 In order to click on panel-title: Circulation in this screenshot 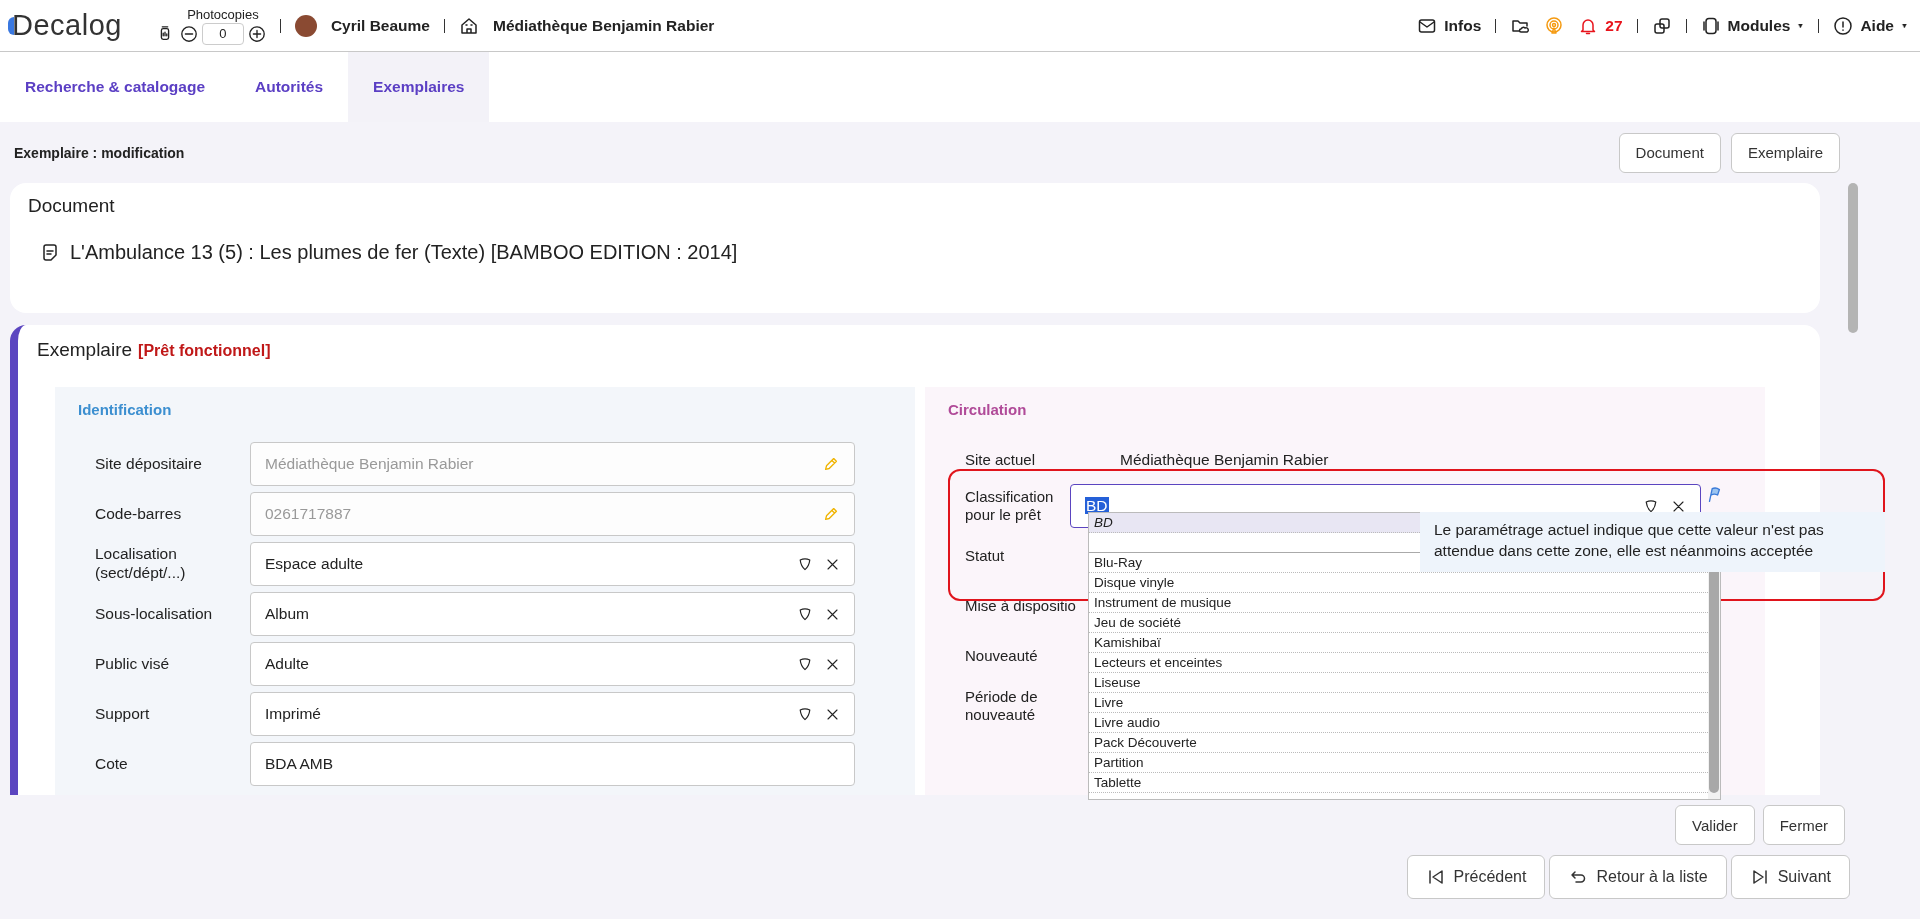, I will do `click(988, 409)`.